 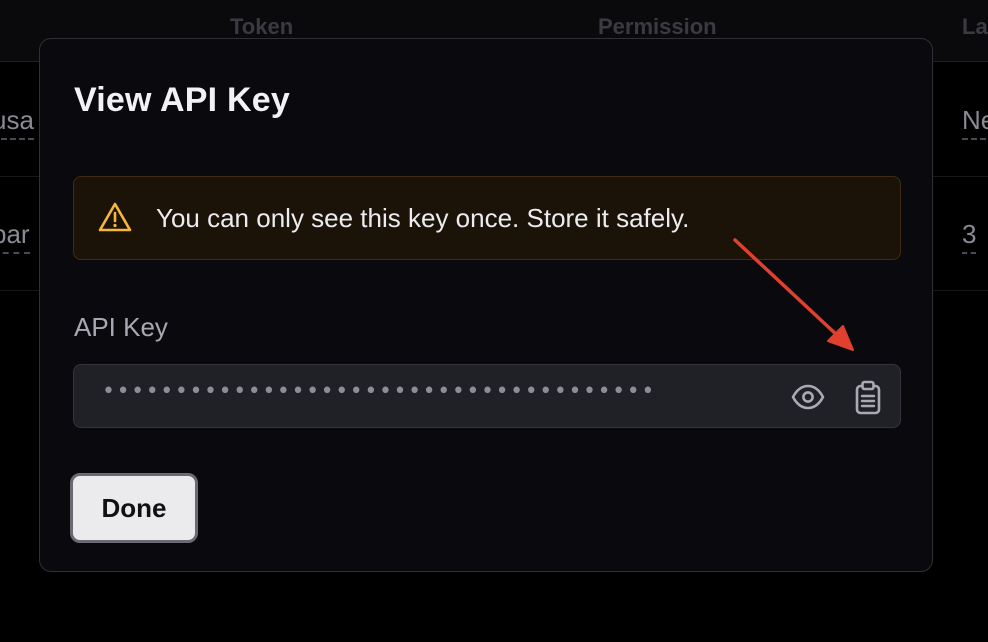 I want to click on warning-icon, so click(x=115, y=217).